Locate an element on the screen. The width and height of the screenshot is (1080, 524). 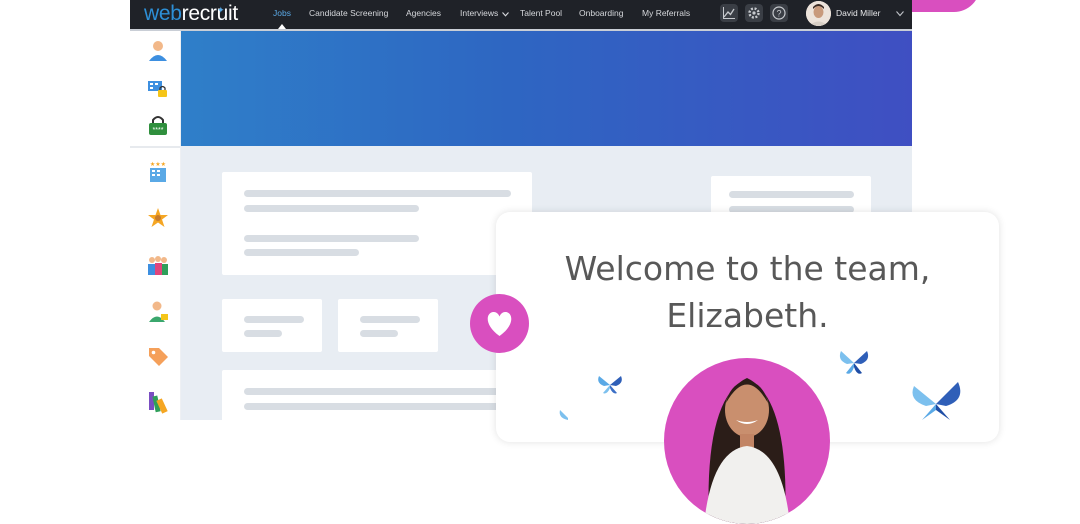
org-lock-icon is located at coordinates (158, 88).